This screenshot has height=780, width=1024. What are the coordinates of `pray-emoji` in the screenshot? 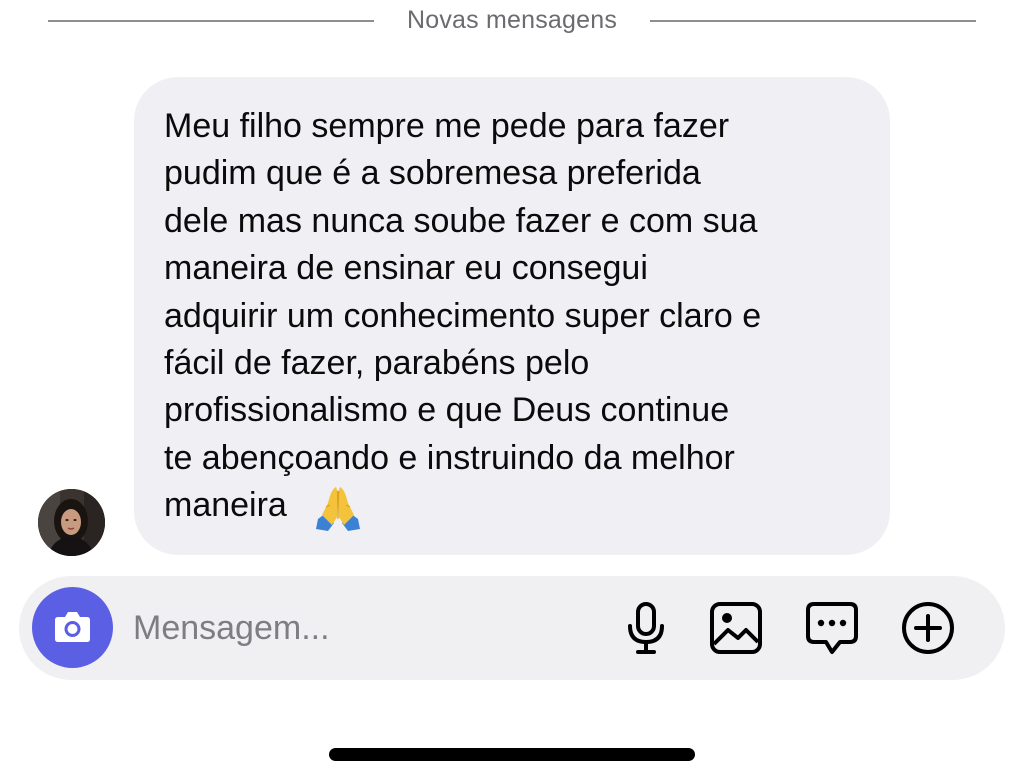 It's located at (338, 509).